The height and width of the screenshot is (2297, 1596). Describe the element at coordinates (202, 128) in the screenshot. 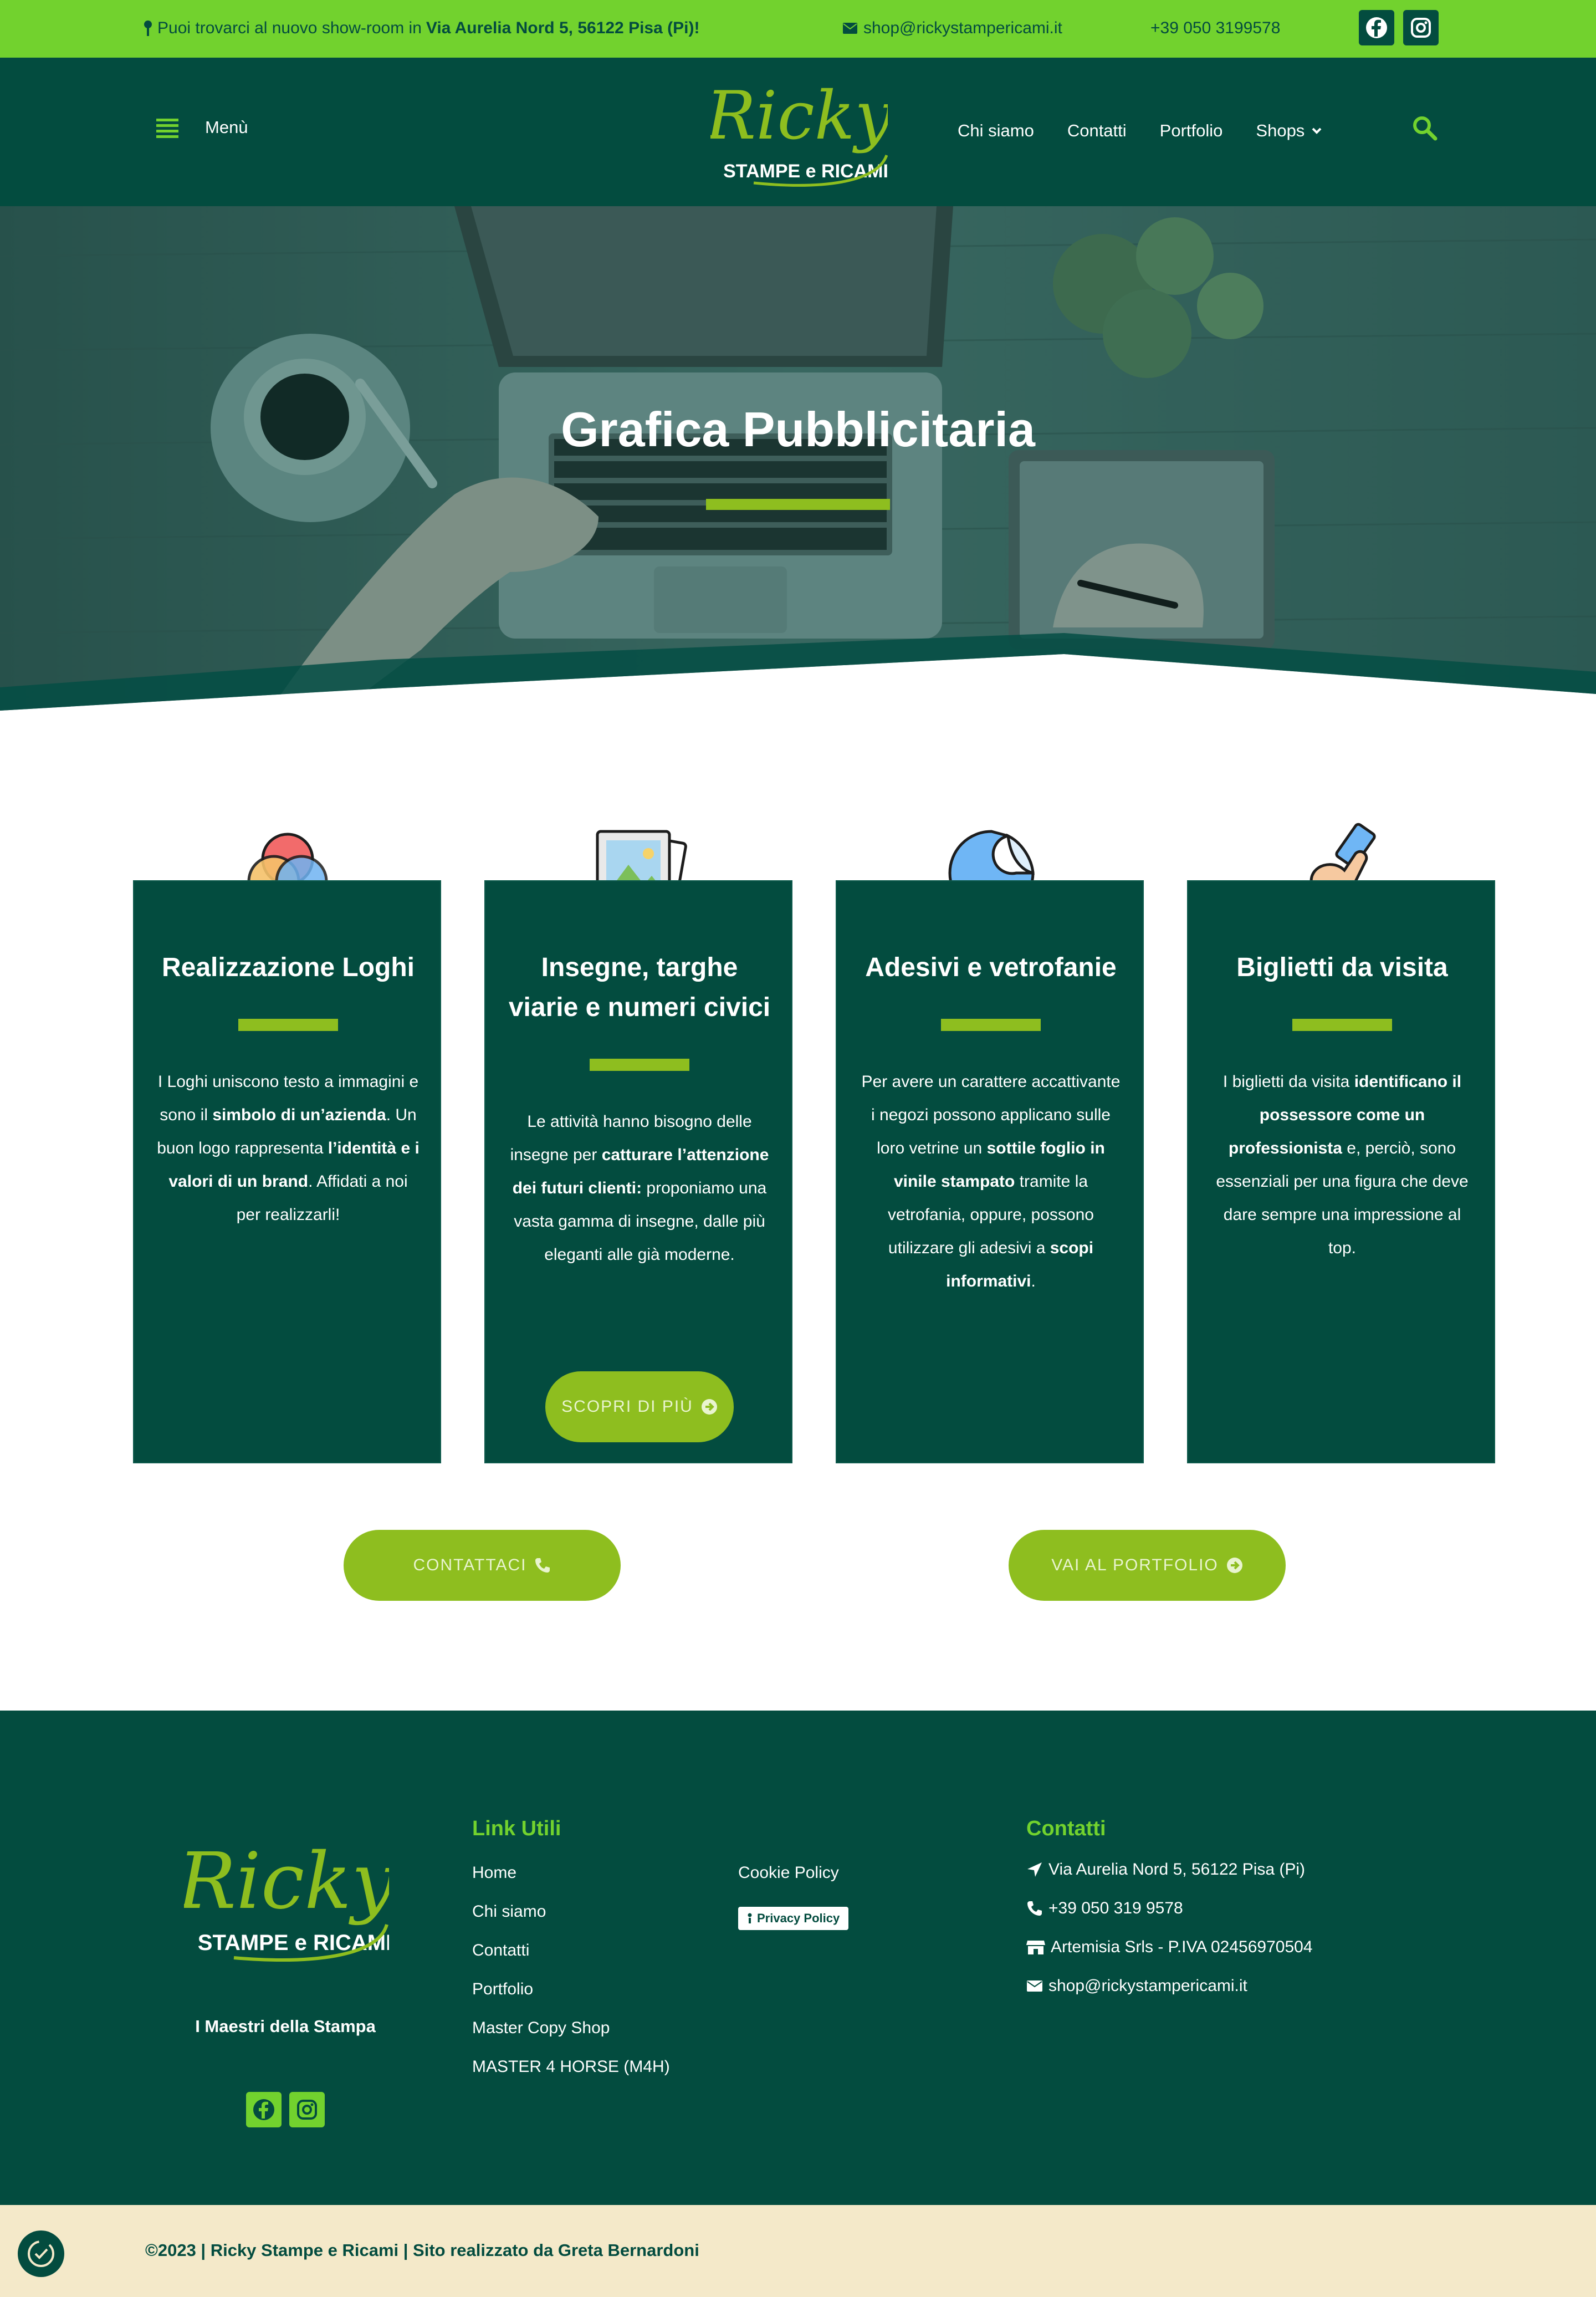

I see `menu-toggle: Menù` at that location.